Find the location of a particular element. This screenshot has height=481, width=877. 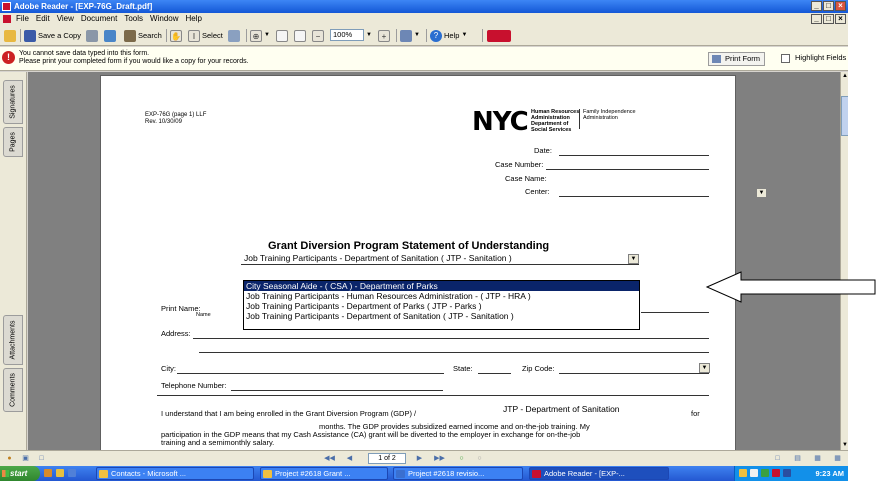

telephone-field is located at coordinates (337, 390).